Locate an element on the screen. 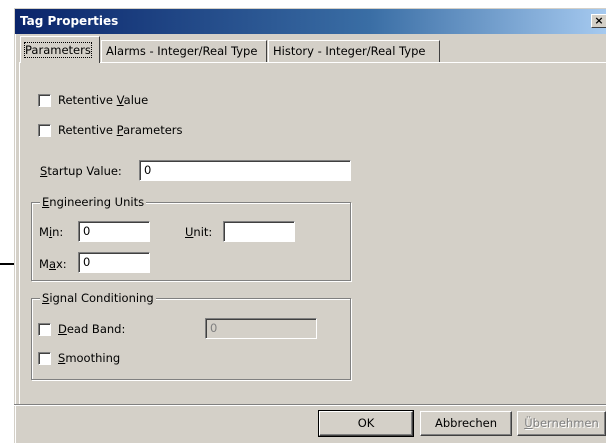 The height and width of the screenshot is (443, 606). dead-band-checkbox: Dead Band: is located at coordinates (81, 329).